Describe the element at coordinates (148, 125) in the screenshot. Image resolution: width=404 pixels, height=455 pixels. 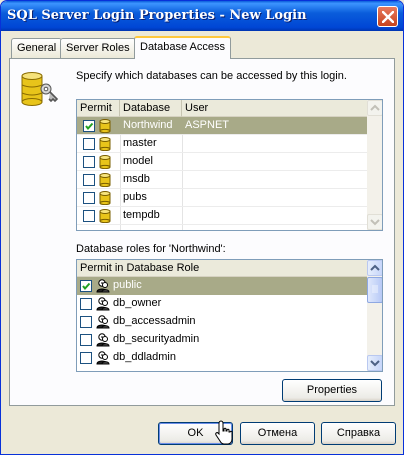
I see `database-name: Northwind` at that location.